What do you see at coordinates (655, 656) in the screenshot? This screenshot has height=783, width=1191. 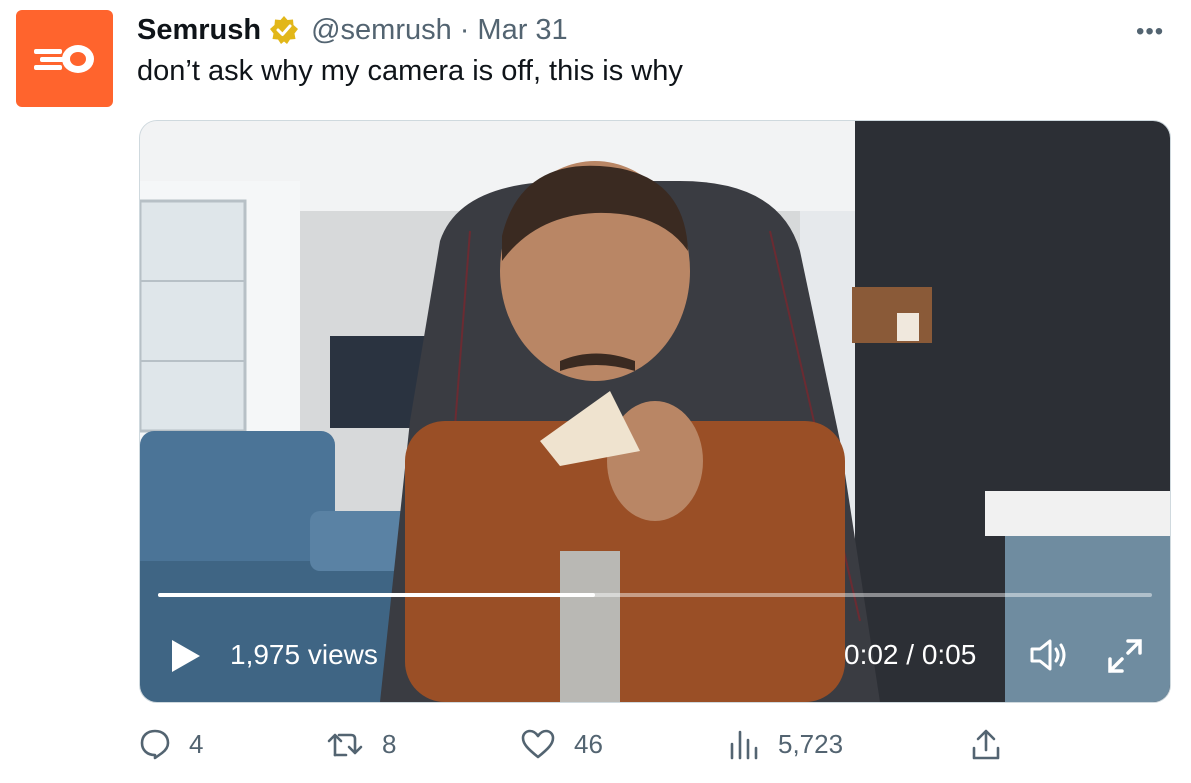 I see `video-controls: 1,975 views 0:02 / 0:05` at bounding box center [655, 656].